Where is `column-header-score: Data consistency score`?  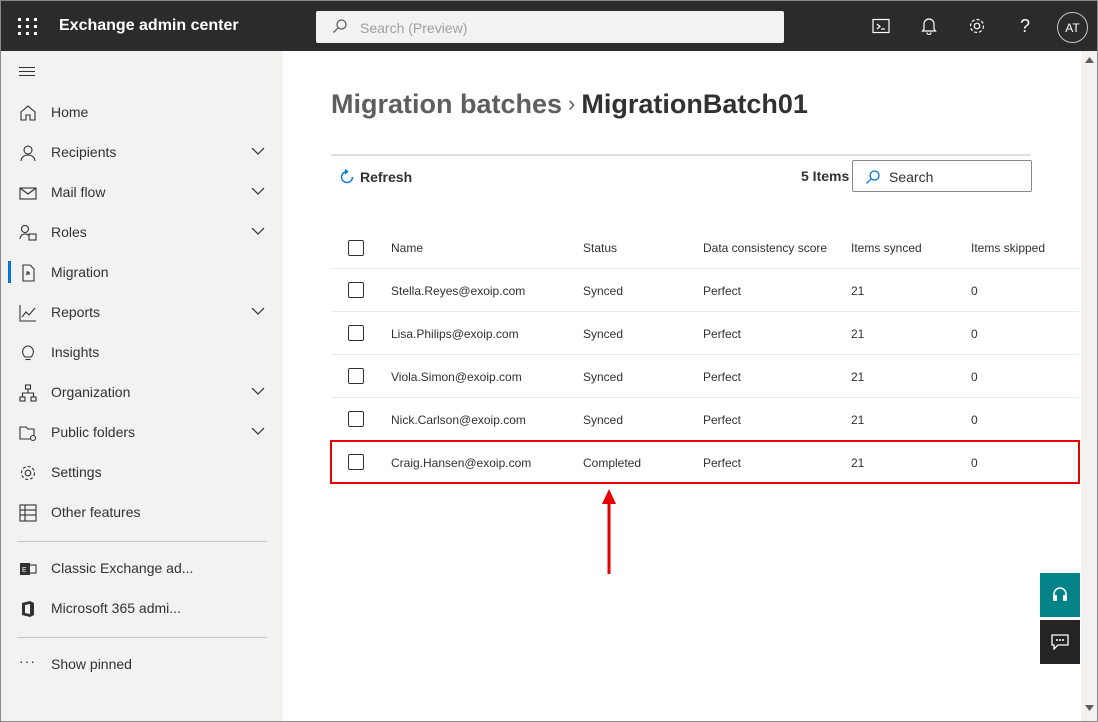
column-header-score: Data consistency score is located at coordinates (765, 248).